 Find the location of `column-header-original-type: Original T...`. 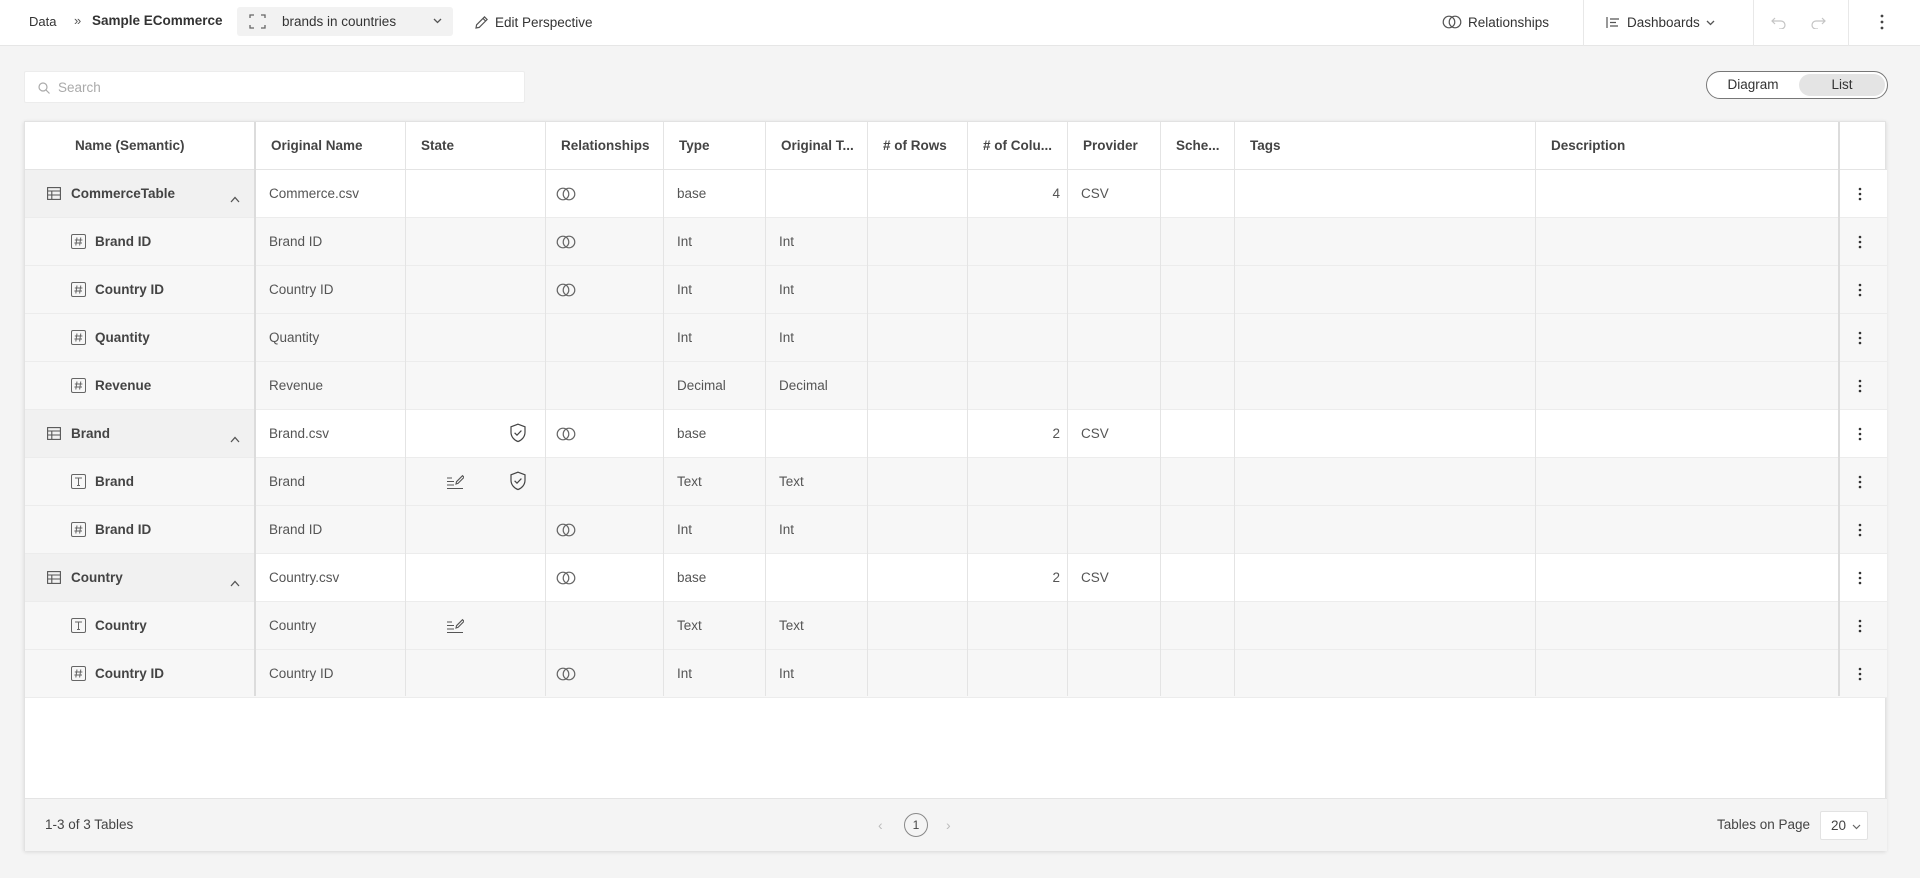

column-header-original-type: Original T... is located at coordinates (816, 146).